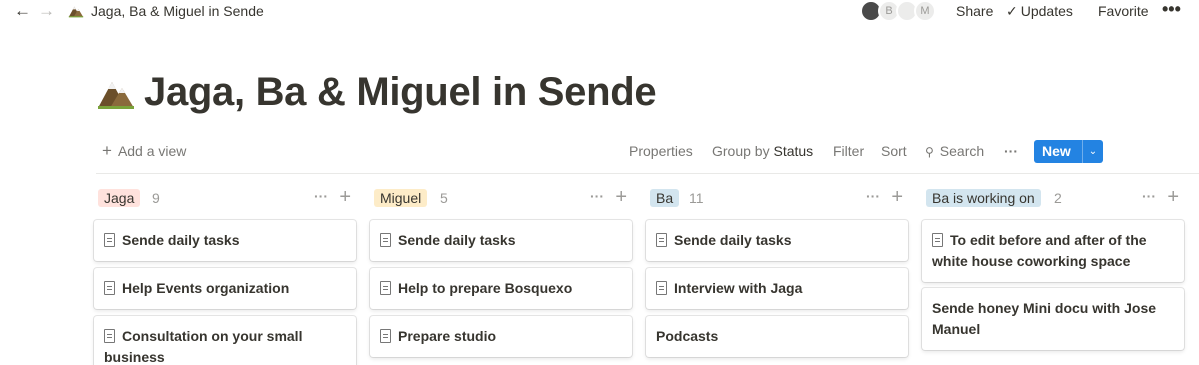 The width and height of the screenshot is (1199, 365). What do you see at coordinates (1171, 9) in the screenshot?
I see `more-horizontal-icon: •••` at bounding box center [1171, 9].